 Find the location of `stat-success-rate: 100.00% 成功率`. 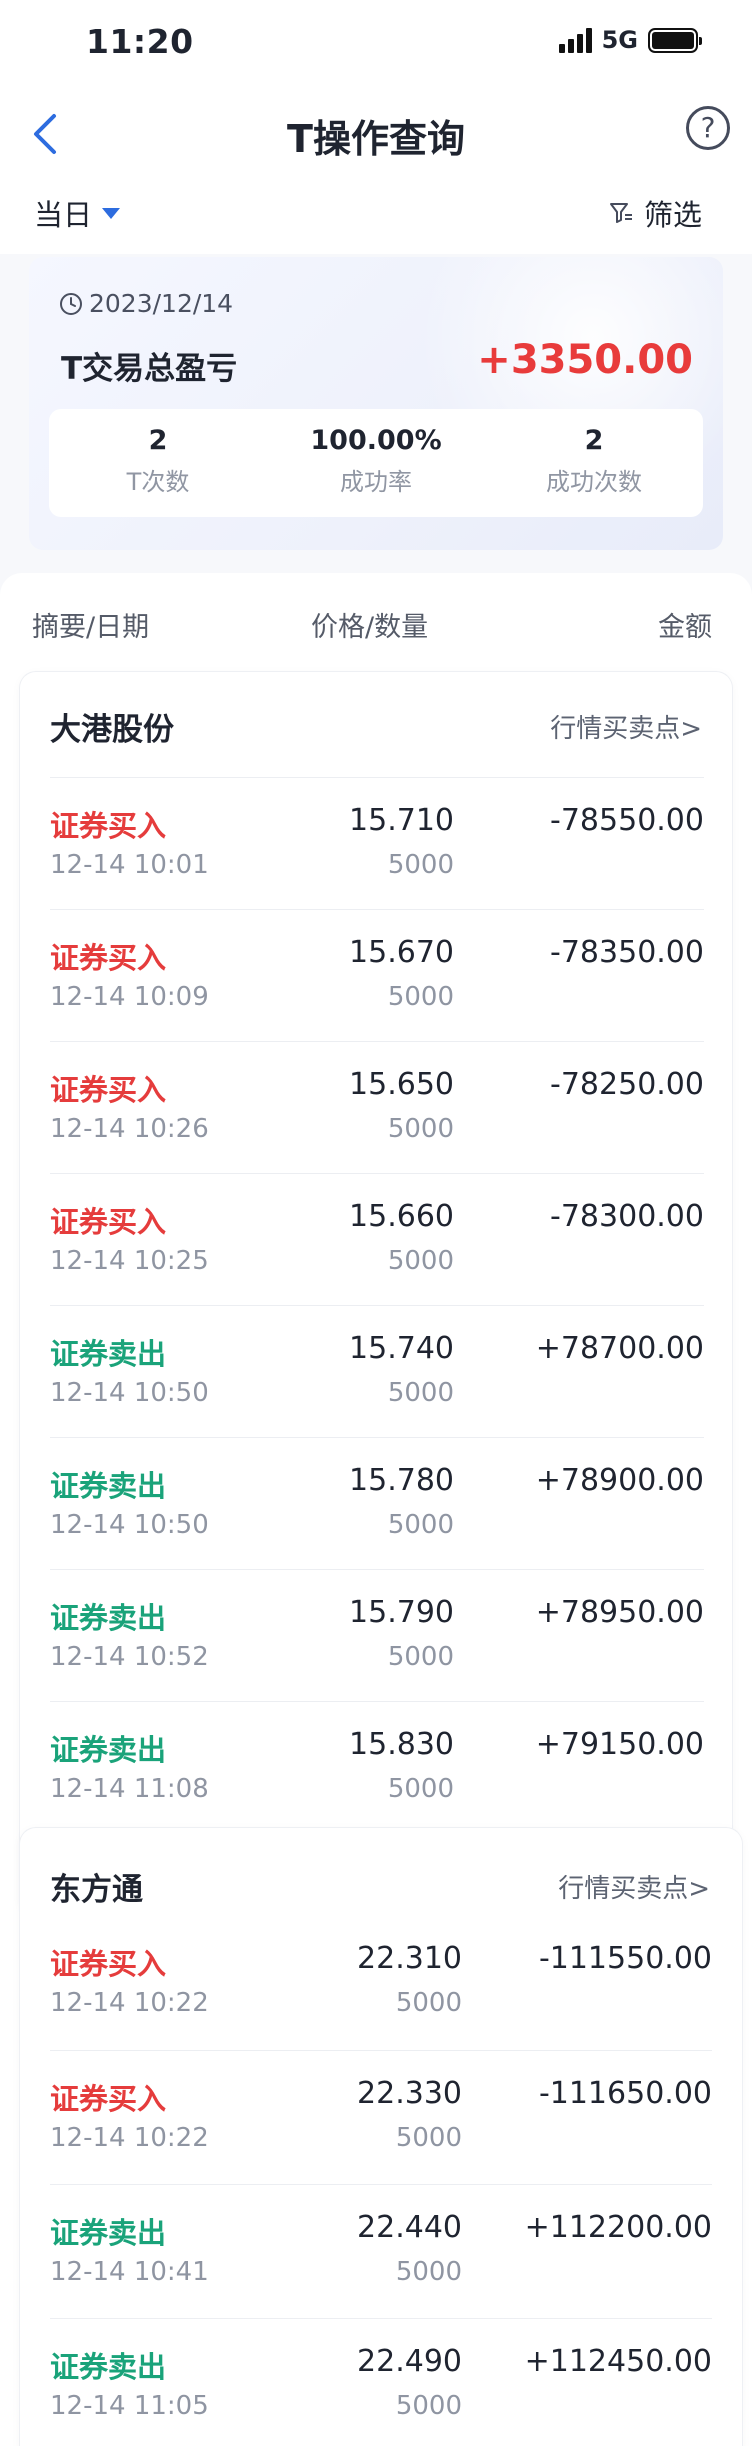

stat-success-rate: 100.00% 成功率 is located at coordinates (376, 463).